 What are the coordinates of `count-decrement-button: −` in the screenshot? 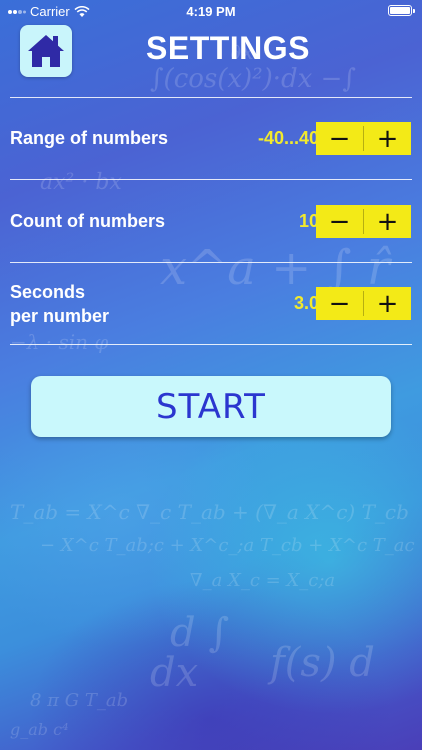 It's located at (339, 221).